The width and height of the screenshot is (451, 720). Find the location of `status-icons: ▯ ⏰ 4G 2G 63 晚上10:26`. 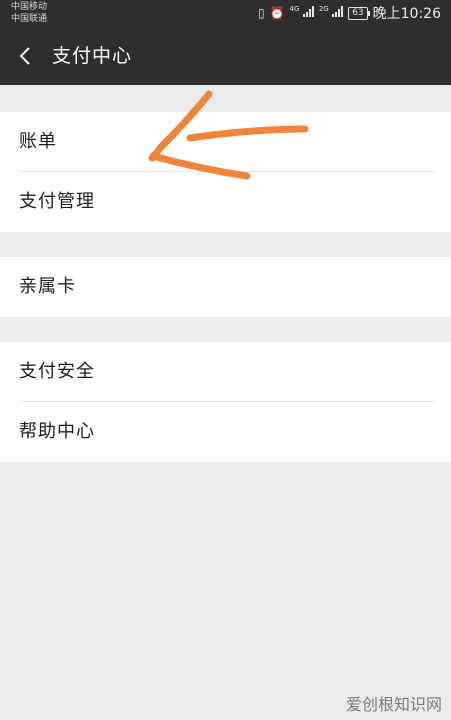

status-icons: ▯ ⏰ 4G 2G 63 晚上10:26 is located at coordinates (349, 13).